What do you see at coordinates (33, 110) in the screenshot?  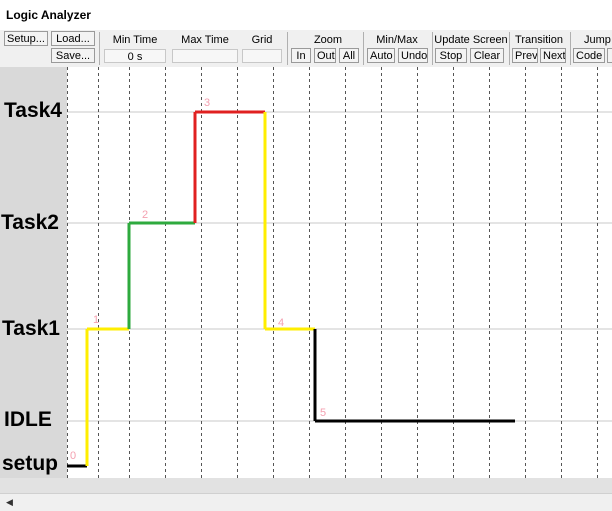 I see `signal-label-task4: Task4` at bounding box center [33, 110].